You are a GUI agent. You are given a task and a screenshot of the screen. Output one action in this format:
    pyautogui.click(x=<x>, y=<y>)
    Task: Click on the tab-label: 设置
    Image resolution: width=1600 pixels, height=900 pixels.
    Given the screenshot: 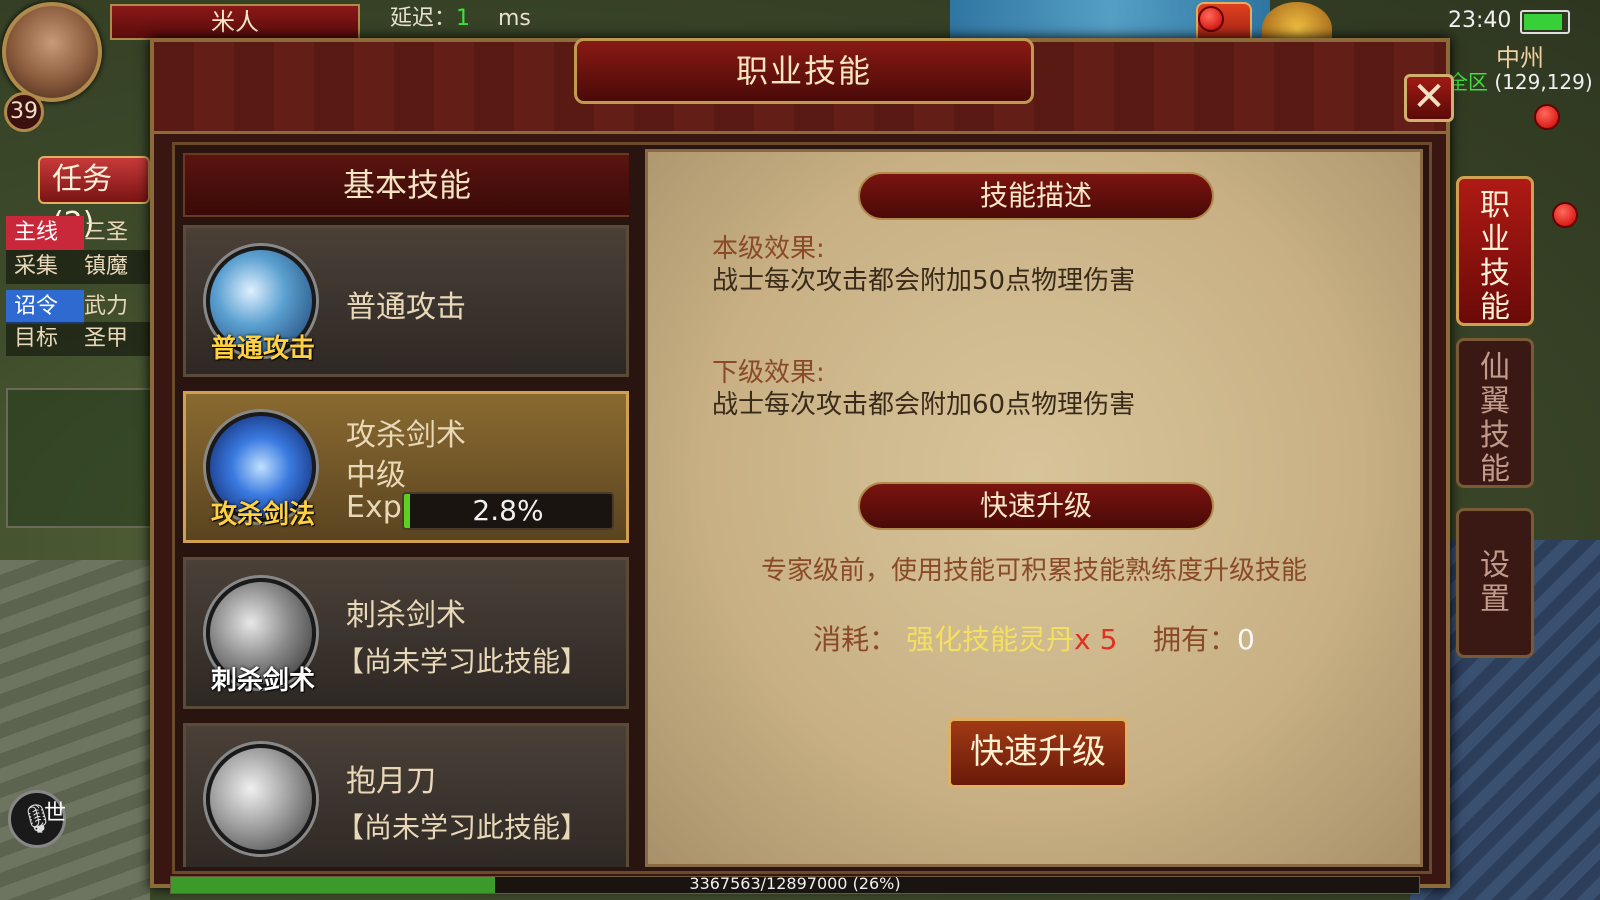 What is the action you would take?
    pyautogui.click(x=1495, y=582)
    